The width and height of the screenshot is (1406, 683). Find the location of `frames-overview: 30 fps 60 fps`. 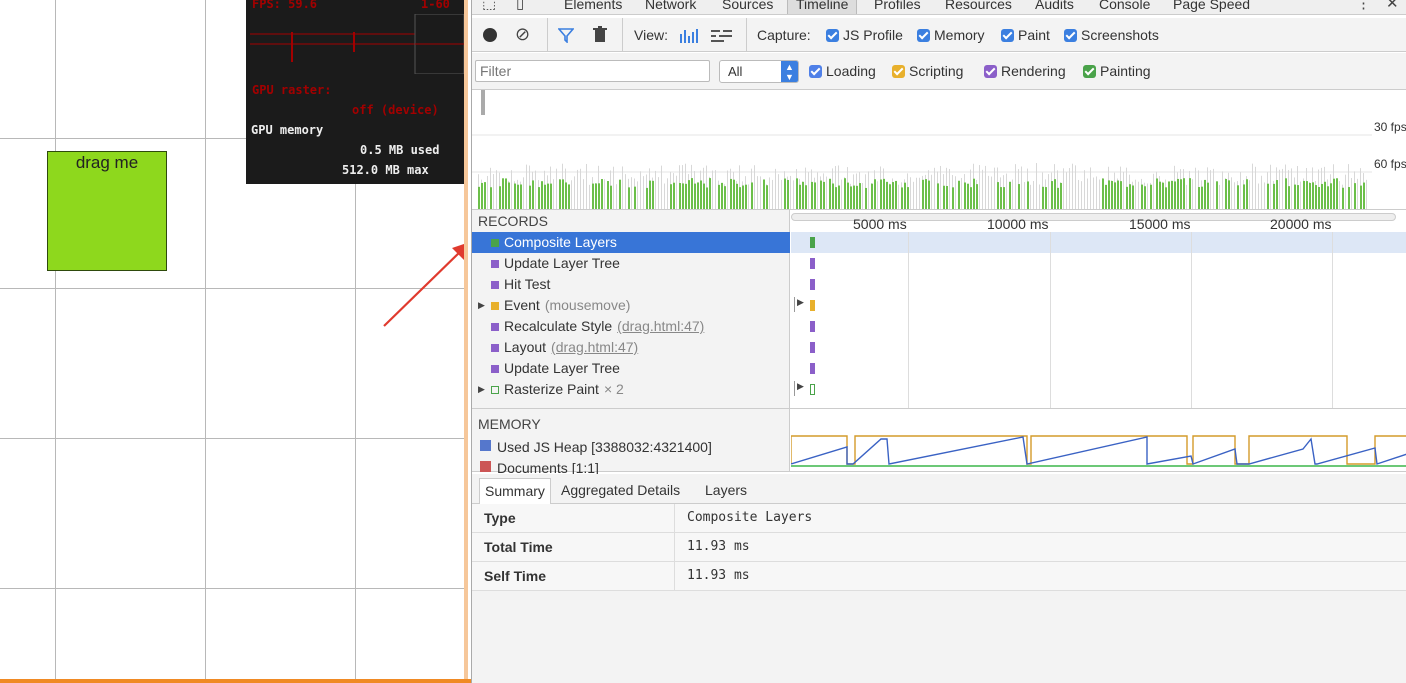

frames-overview: 30 fps 60 fps is located at coordinates (939, 150).